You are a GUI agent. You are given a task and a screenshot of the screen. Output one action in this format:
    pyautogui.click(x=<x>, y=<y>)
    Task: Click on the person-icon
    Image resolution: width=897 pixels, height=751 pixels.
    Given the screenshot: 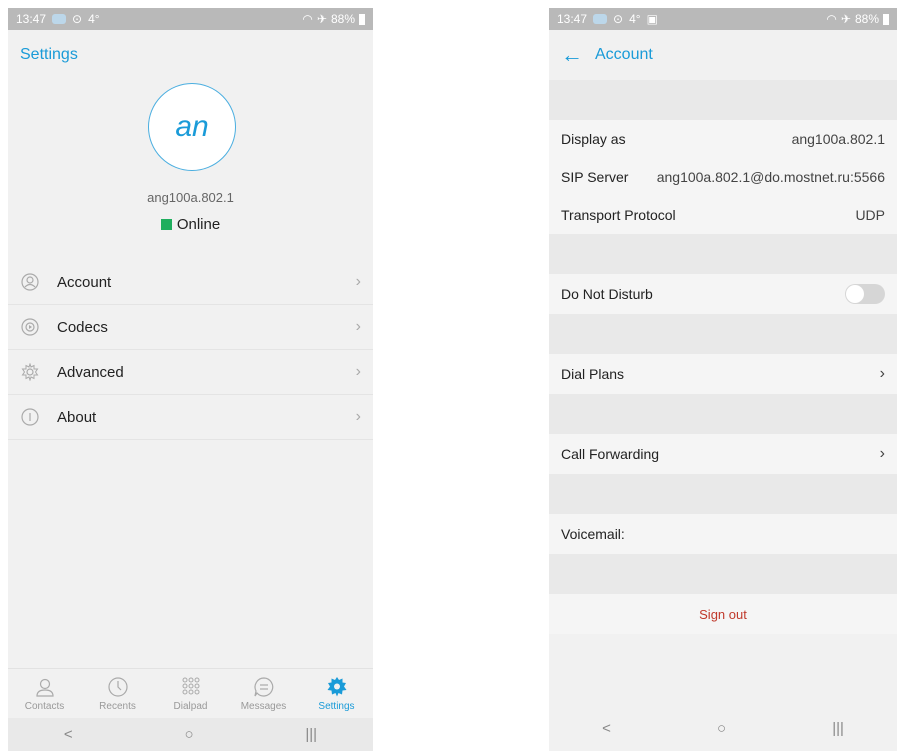 What is the action you would take?
    pyautogui.click(x=30, y=282)
    